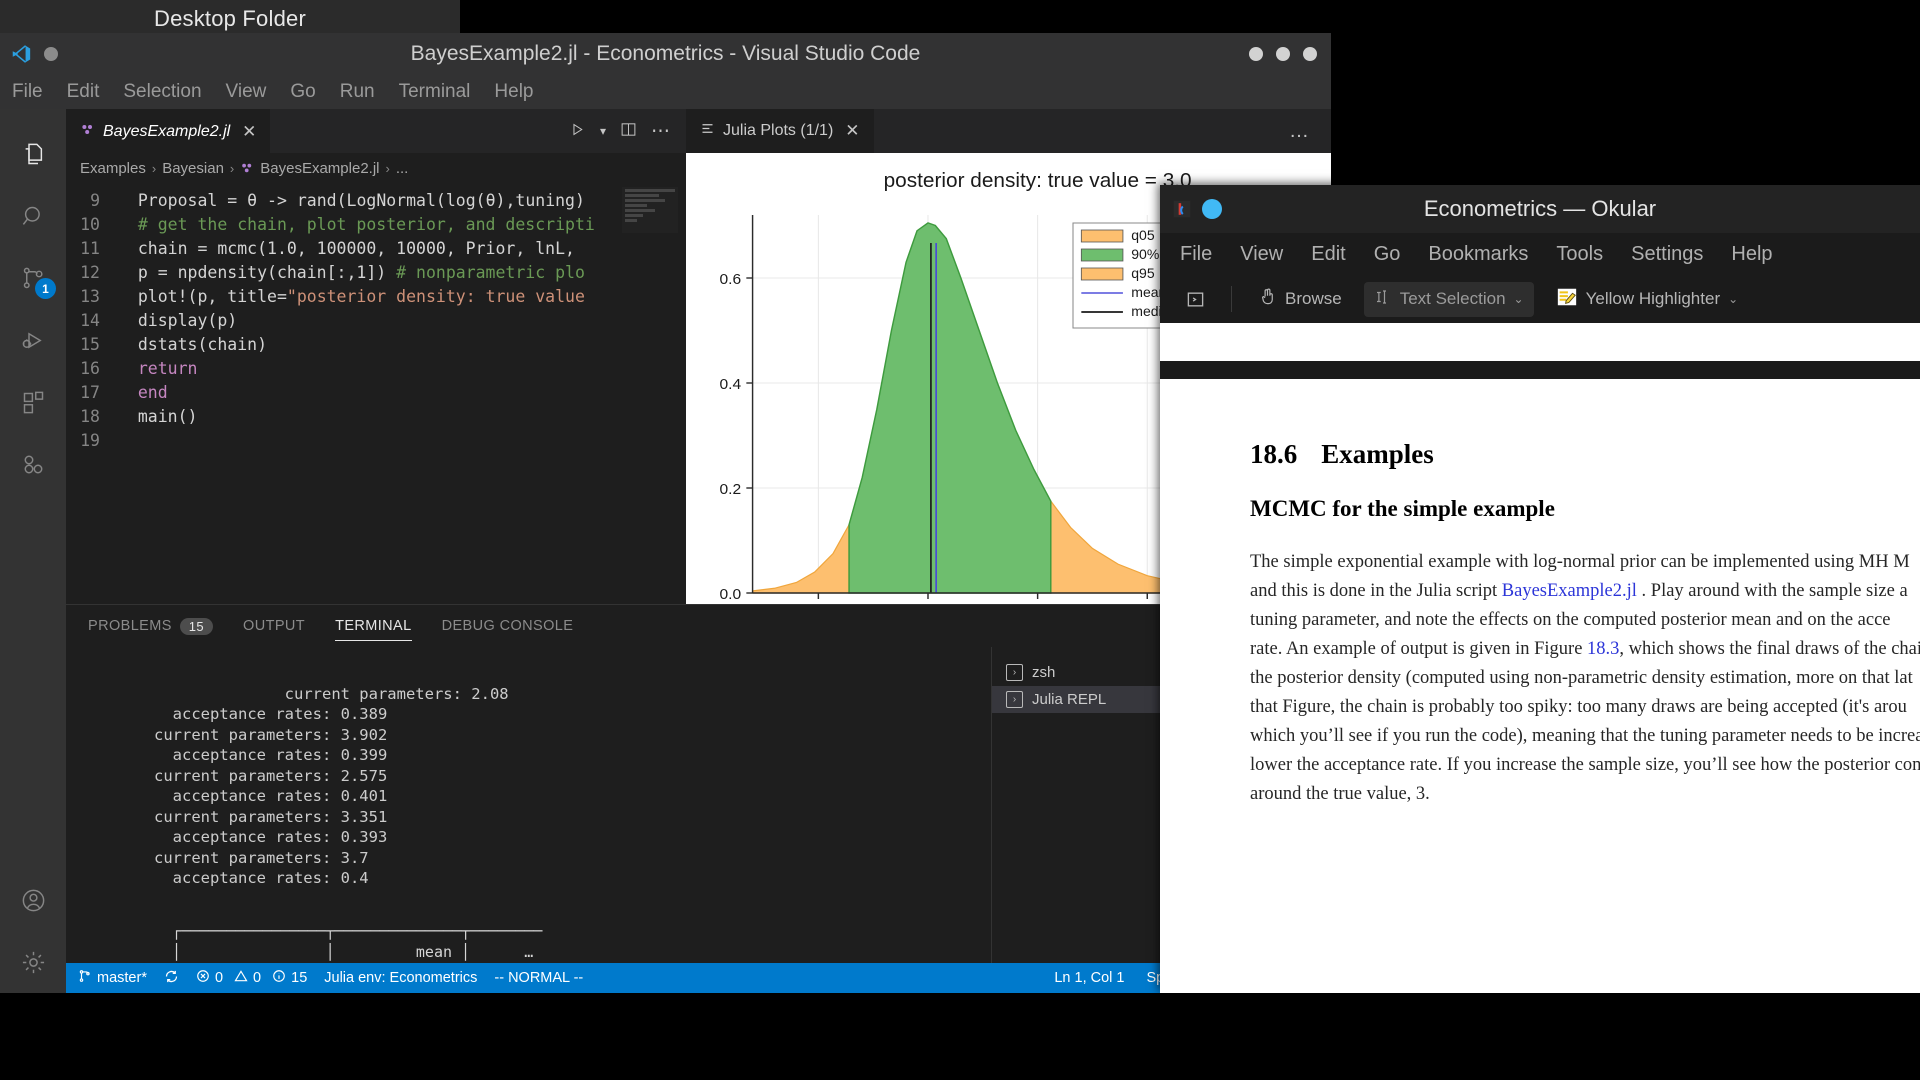  I want to click on status-branch: master*, so click(112, 978).